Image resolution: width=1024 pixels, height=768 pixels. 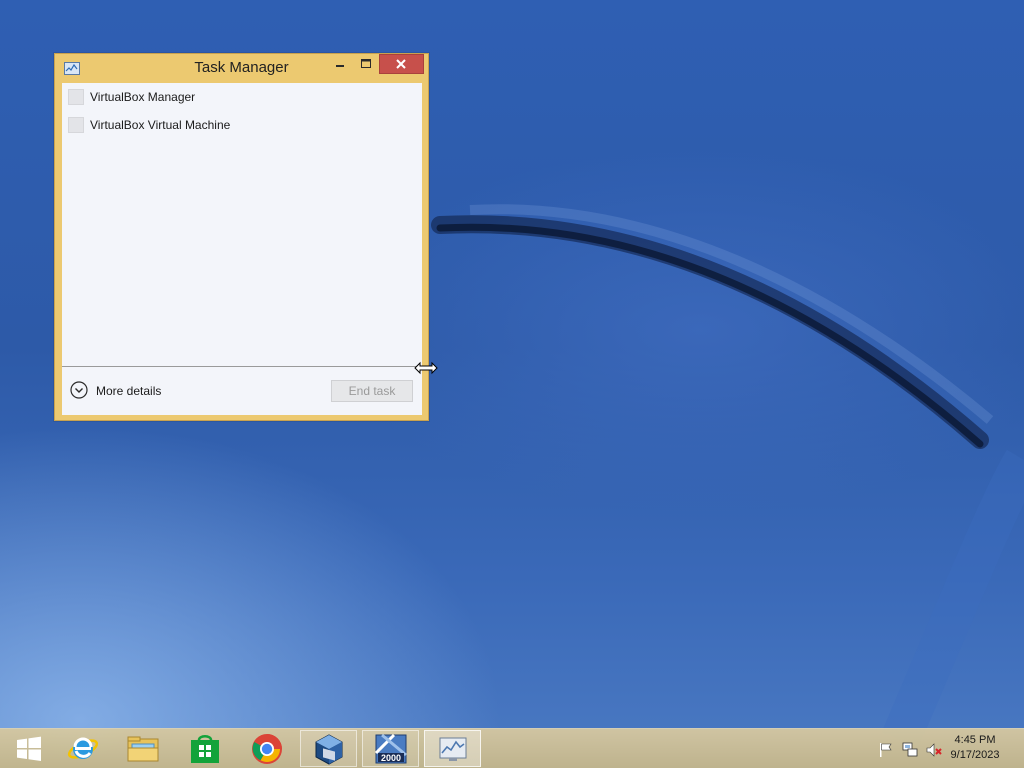 I want to click on file-explorer-icon, so click(x=142, y=748).